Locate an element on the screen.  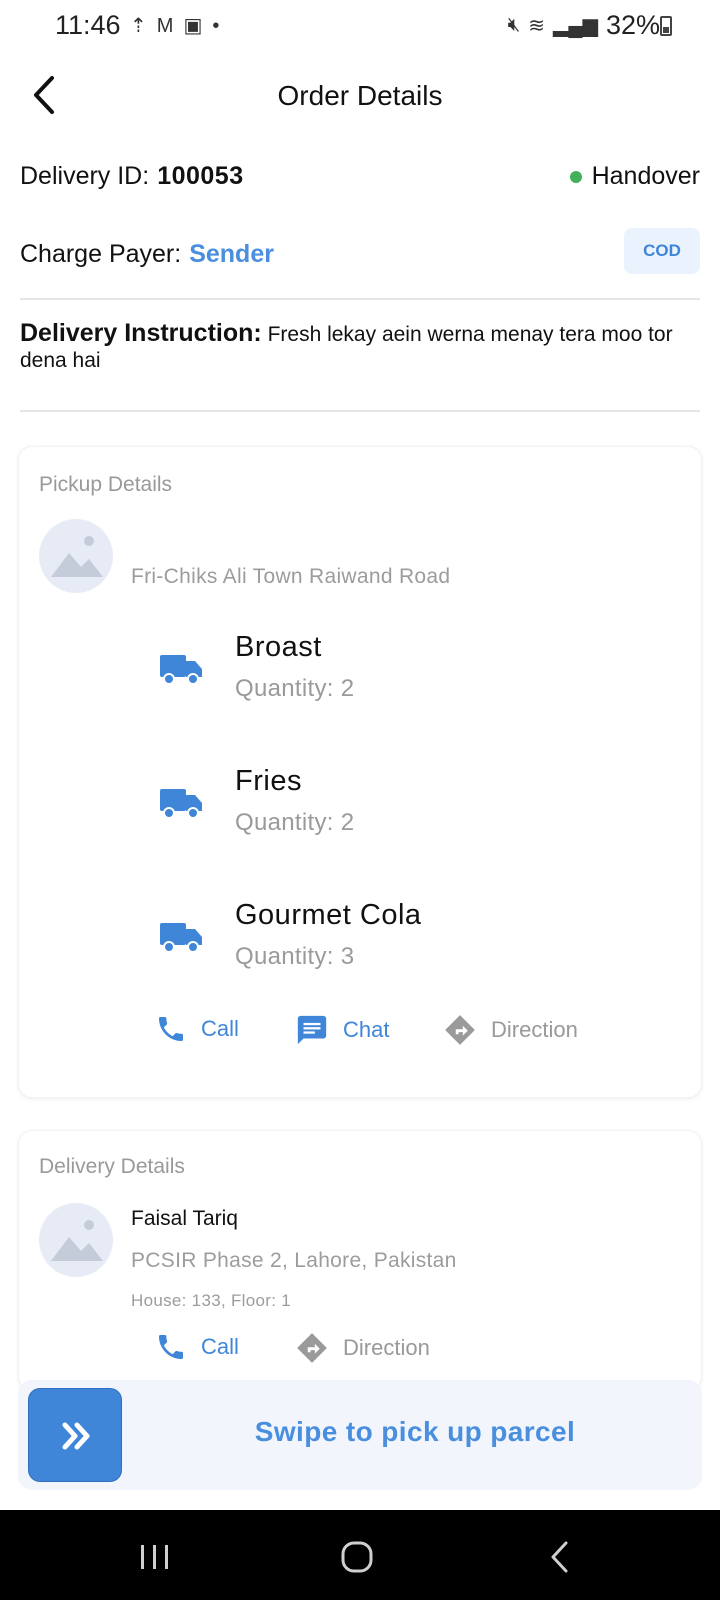
charge-payer-row: Charge Payer: Sender COD is located at coordinates (360, 251).